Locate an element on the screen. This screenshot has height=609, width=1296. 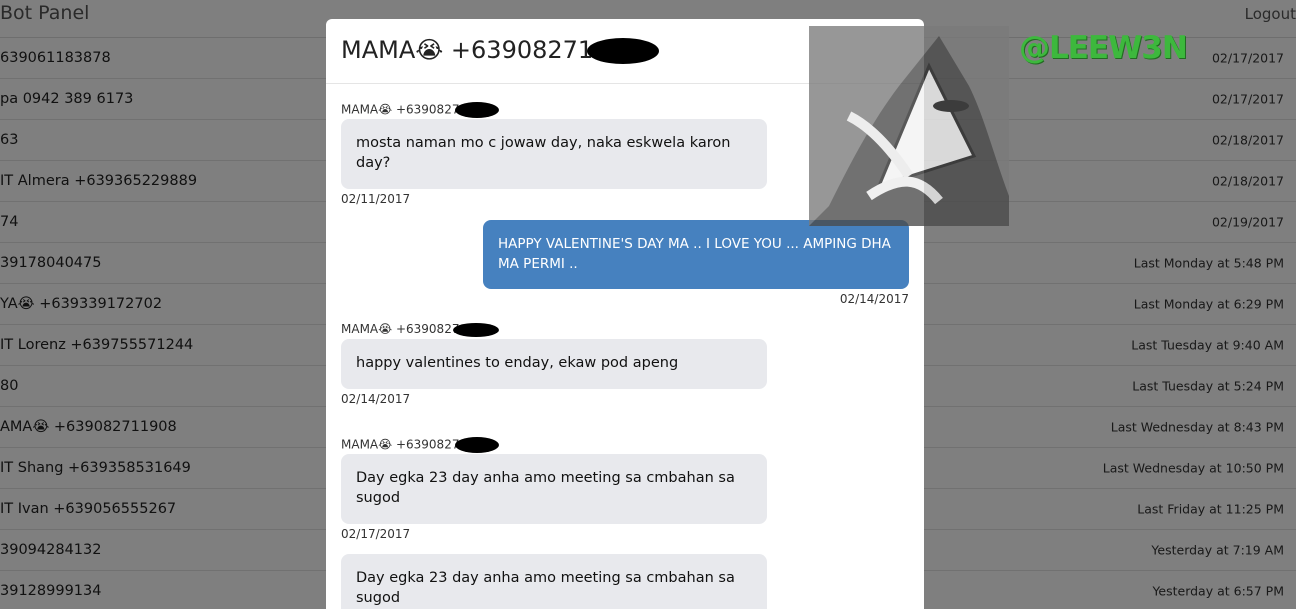
message-date: 02/17/2017 is located at coordinates (376, 534).